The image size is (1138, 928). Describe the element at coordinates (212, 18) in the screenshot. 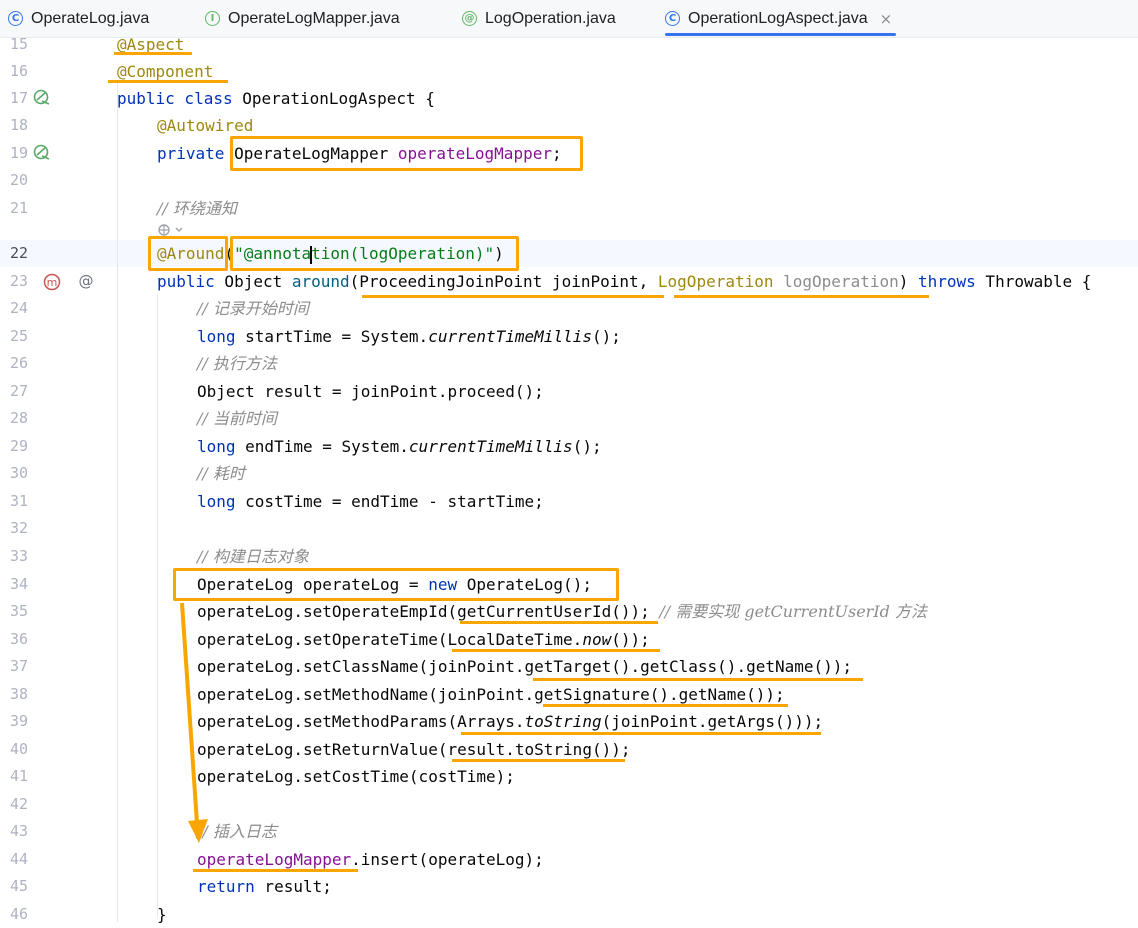

I see `interface-icon: I` at that location.